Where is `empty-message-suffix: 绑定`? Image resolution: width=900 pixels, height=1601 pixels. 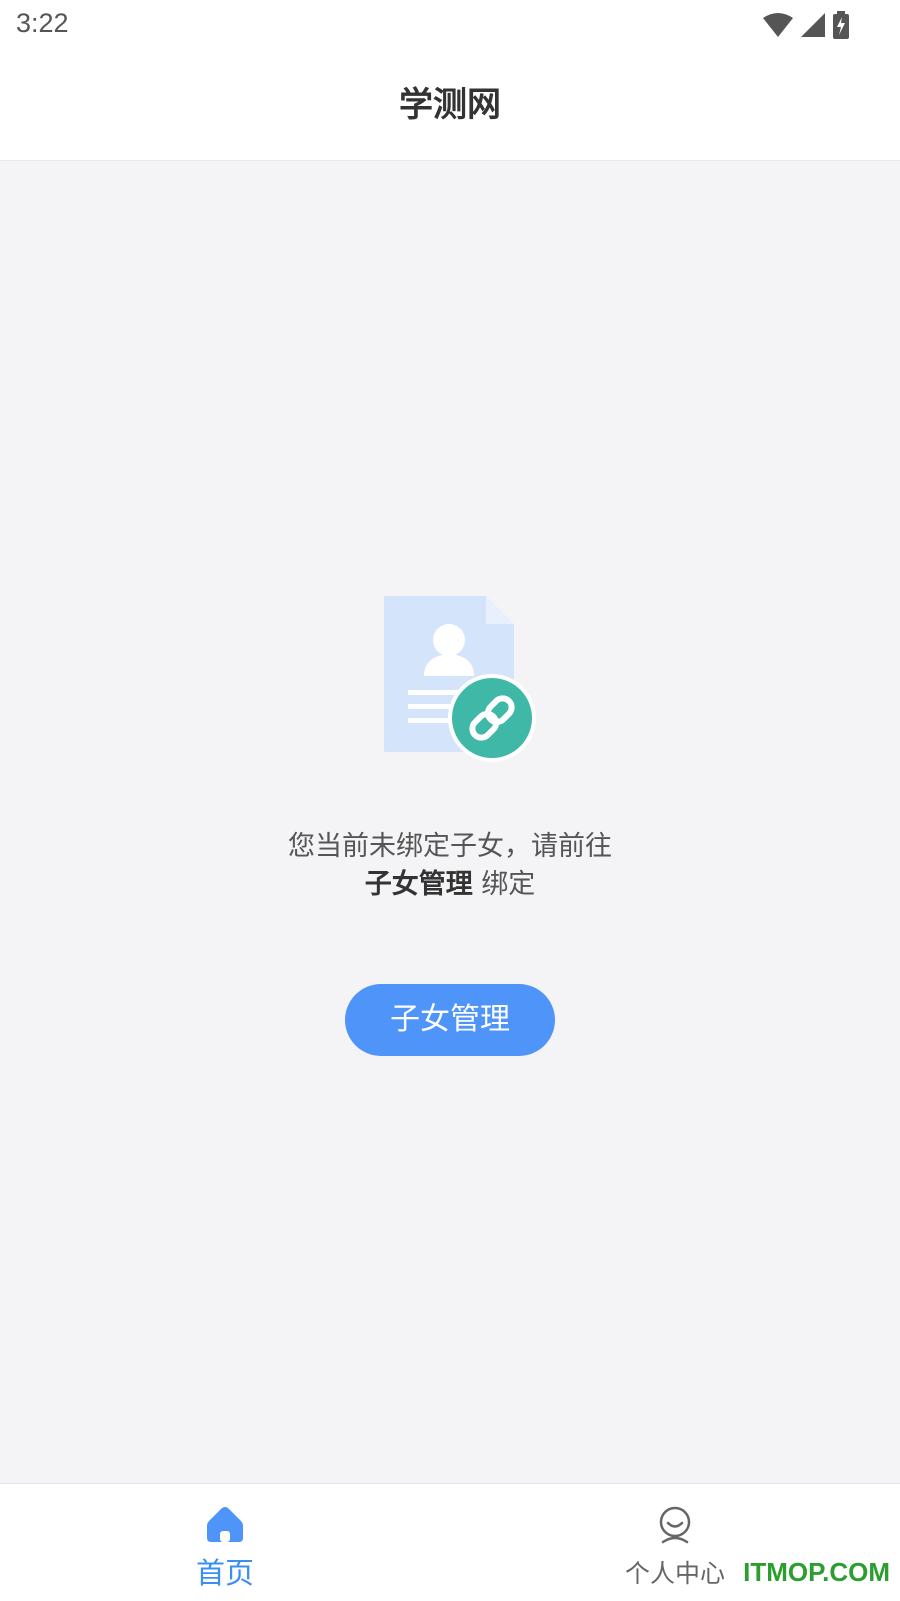
empty-message-suffix: 绑定 is located at coordinates (504, 884).